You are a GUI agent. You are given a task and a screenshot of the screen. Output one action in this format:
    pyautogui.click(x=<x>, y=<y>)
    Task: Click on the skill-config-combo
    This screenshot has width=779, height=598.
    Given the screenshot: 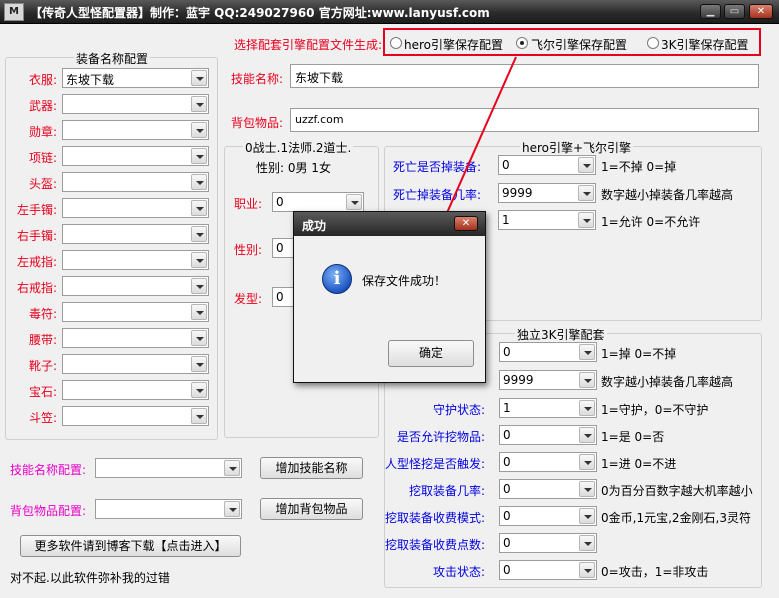 What is the action you would take?
    pyautogui.click(x=168, y=468)
    